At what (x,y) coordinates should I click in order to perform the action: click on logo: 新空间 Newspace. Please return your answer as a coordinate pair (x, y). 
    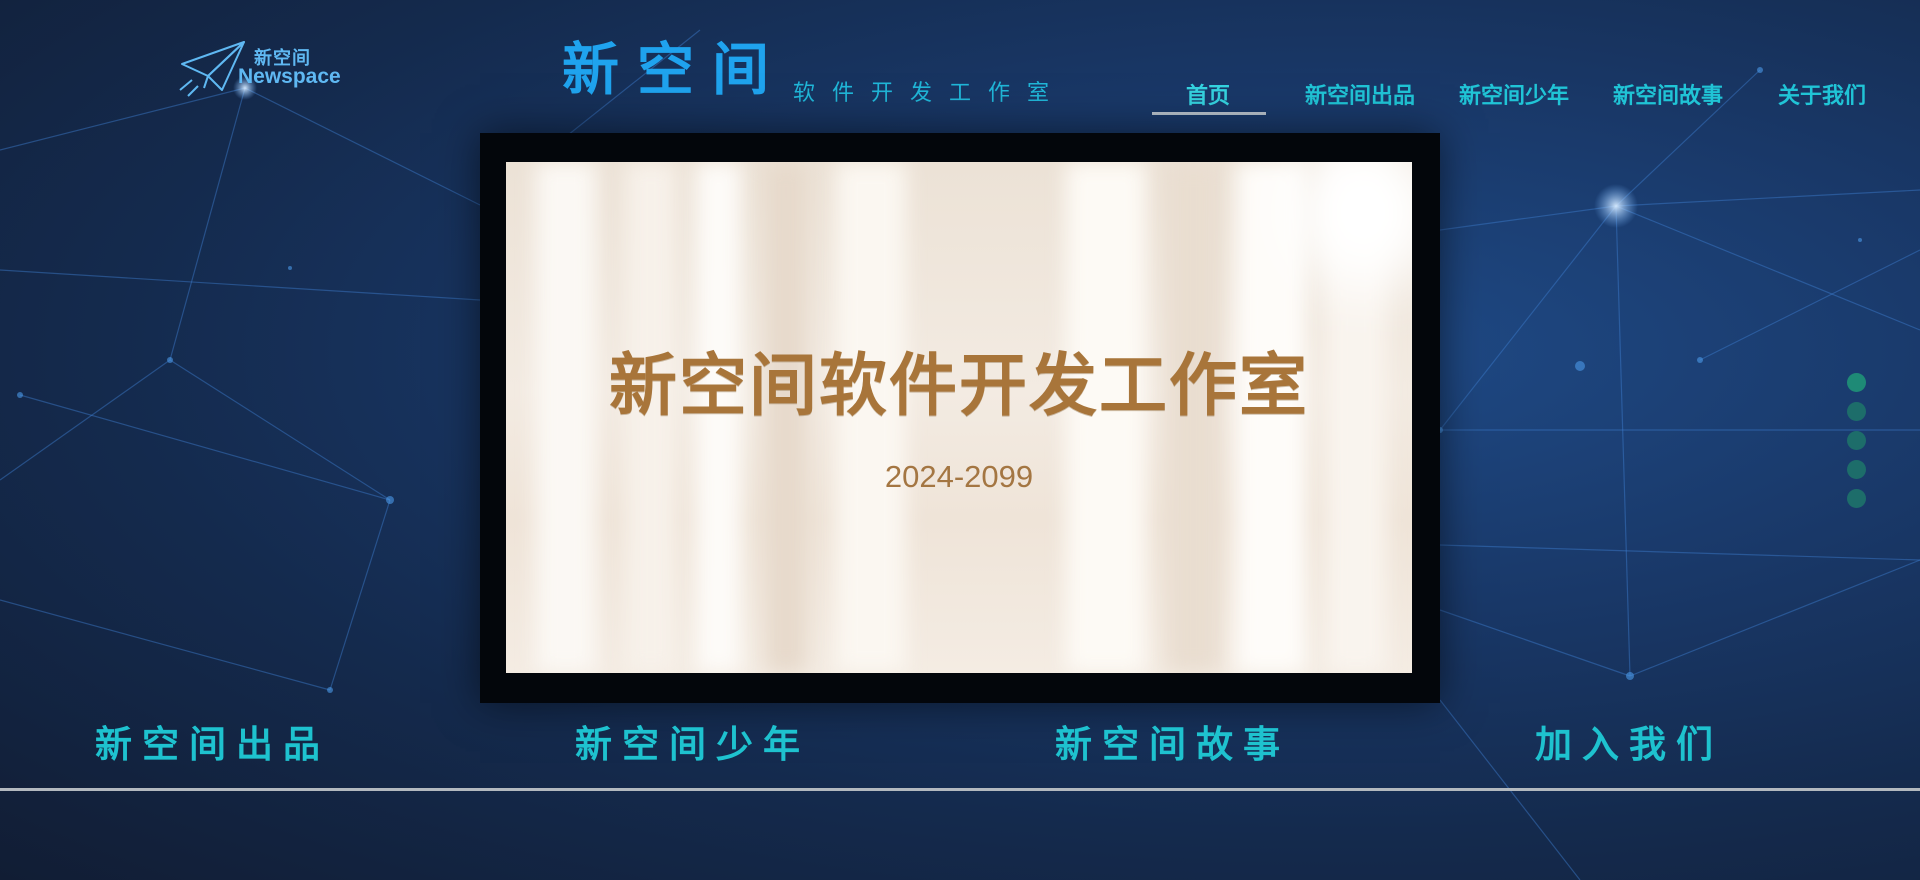
    Looking at the image, I should click on (263, 70).